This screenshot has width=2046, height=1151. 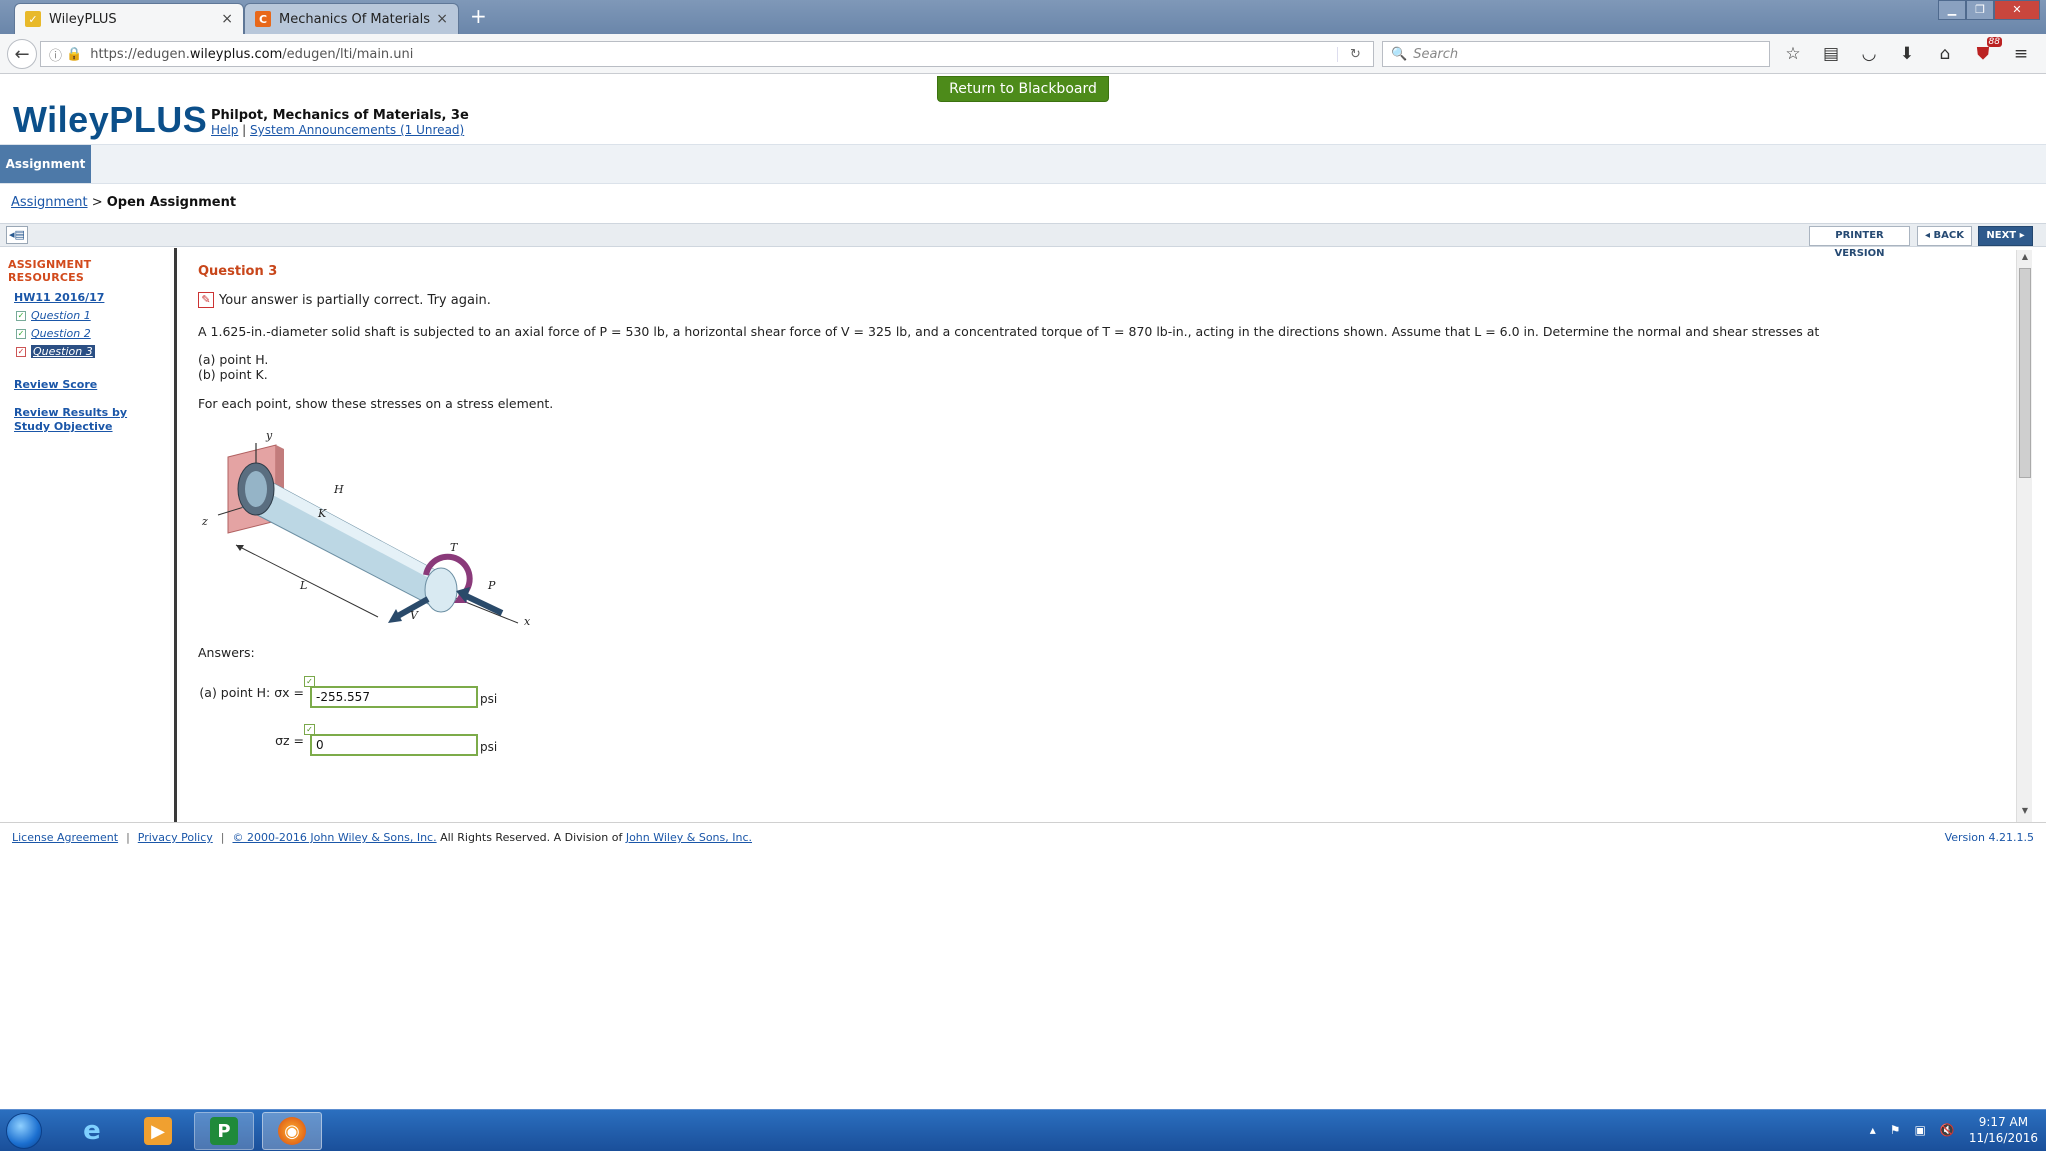 What do you see at coordinates (1947, 1130) in the screenshot?
I see `volume-muted-icon: 🔇` at bounding box center [1947, 1130].